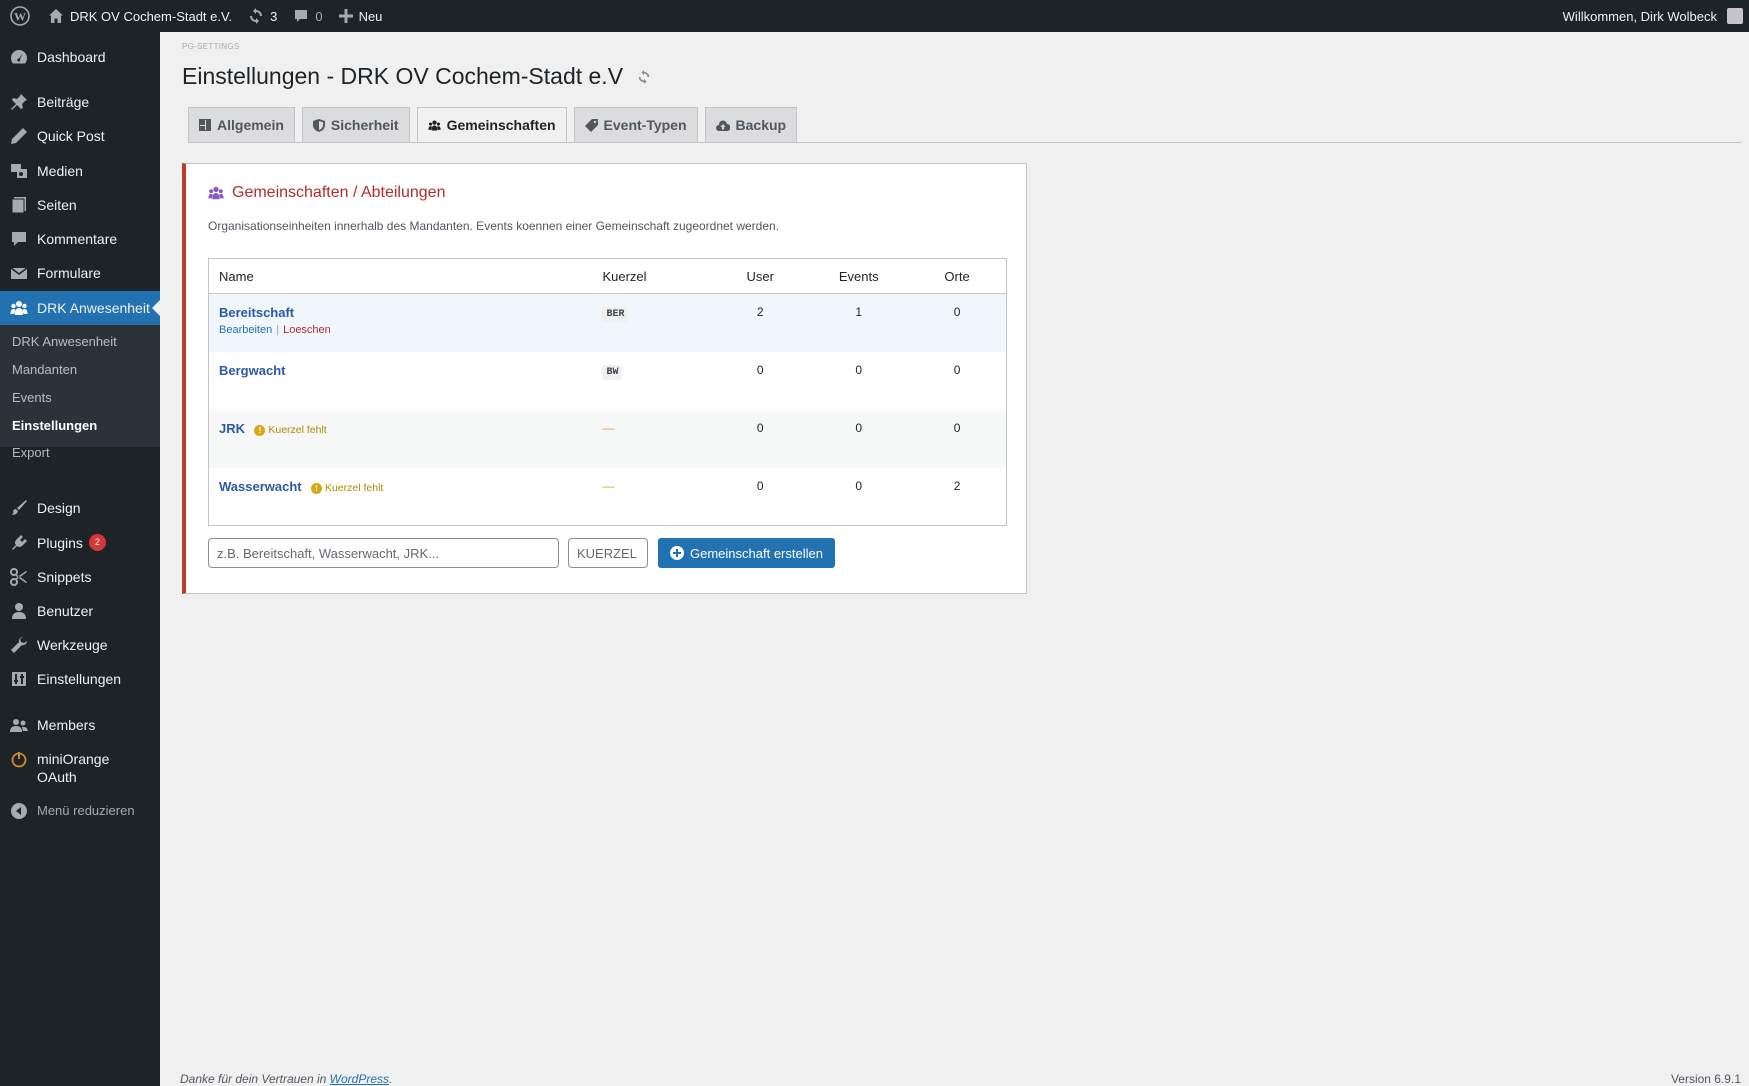 This screenshot has width=1749, height=1086. Describe the element at coordinates (80, 645) in the screenshot. I see `sidebar-item-werkzeuge: Werkzeuge` at that location.